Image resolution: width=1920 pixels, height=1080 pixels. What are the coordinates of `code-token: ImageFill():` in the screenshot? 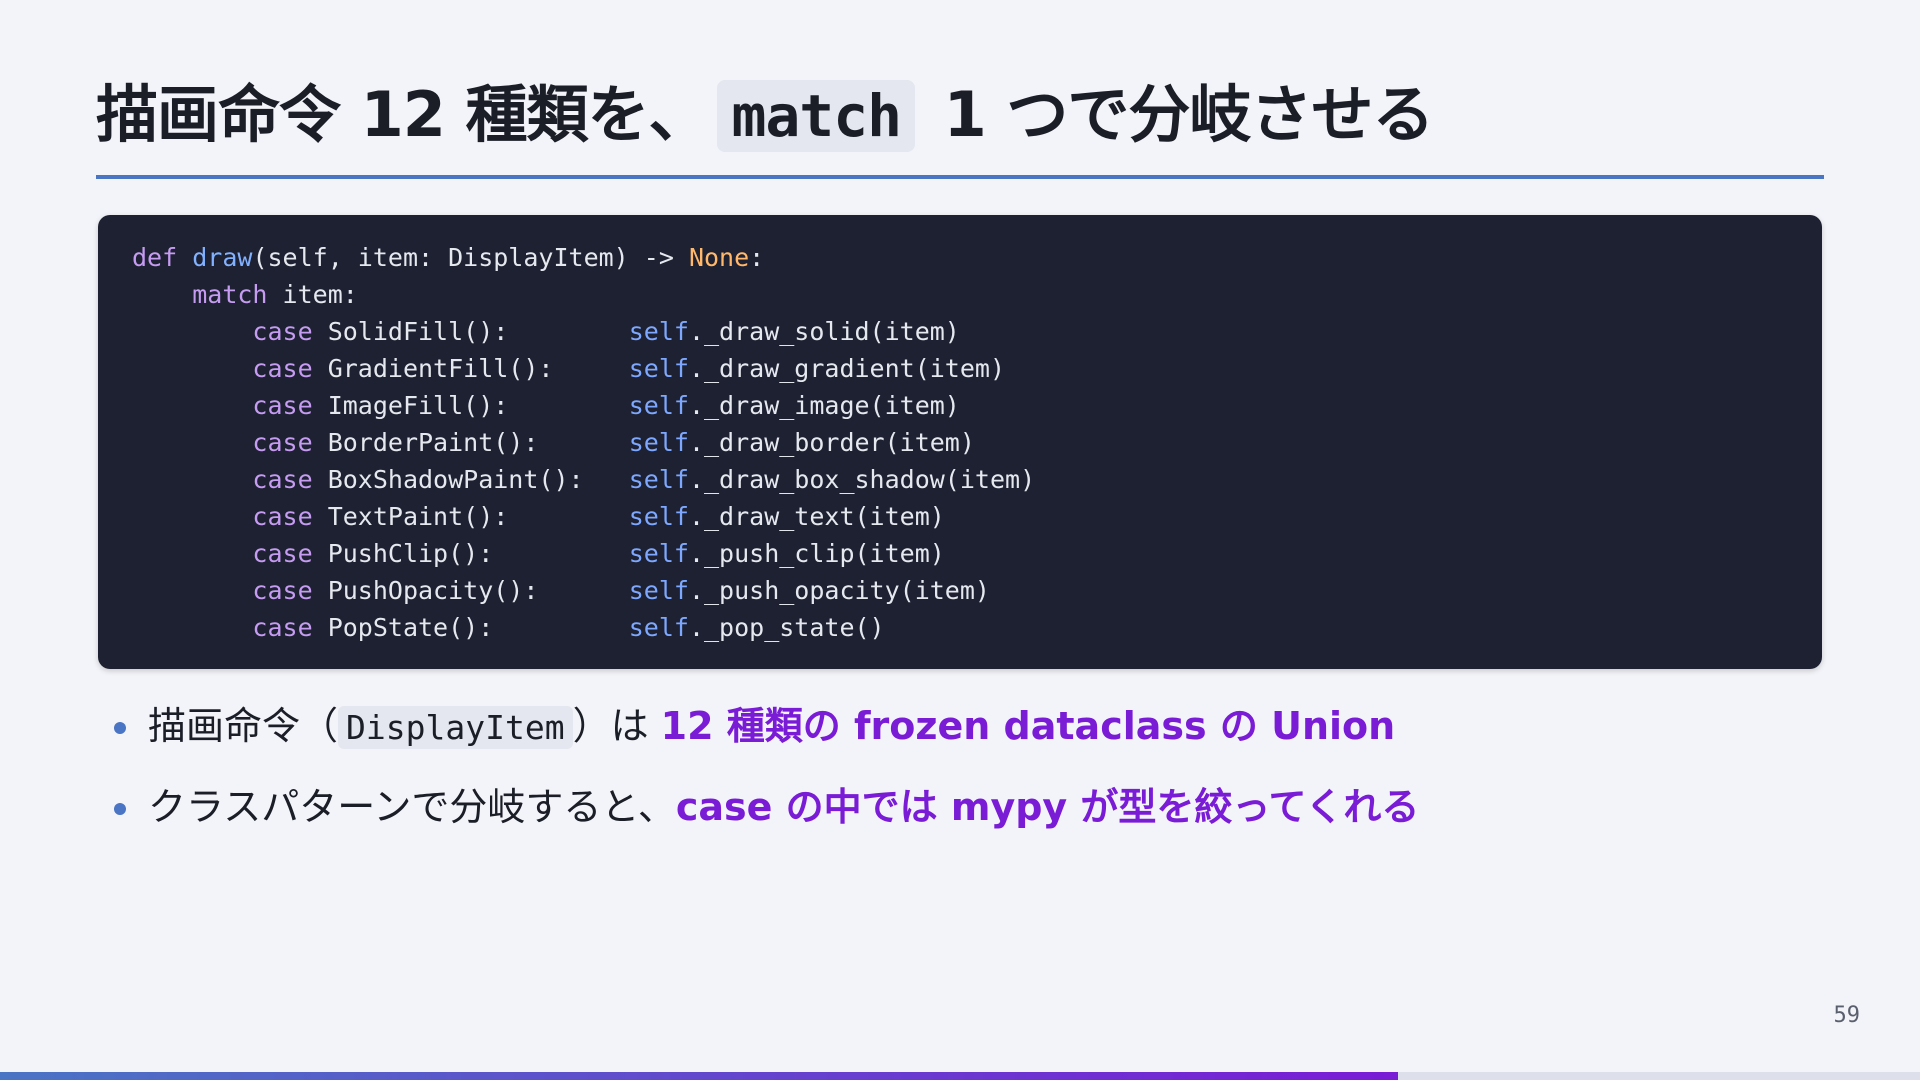 It's located at (470, 405).